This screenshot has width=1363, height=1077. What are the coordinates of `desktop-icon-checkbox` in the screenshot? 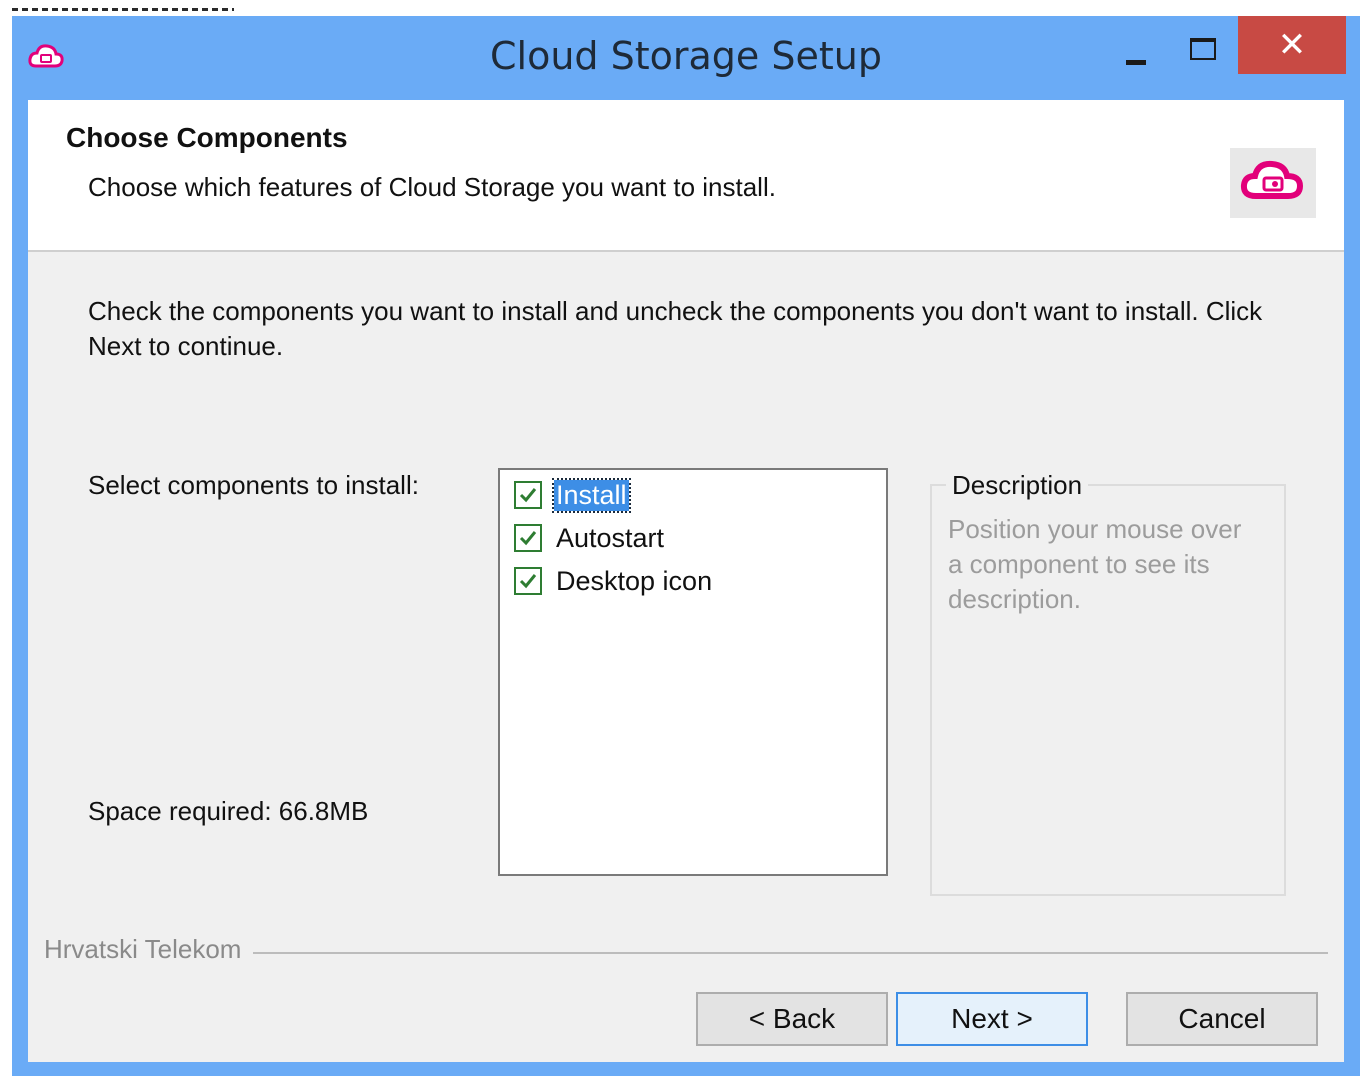 It's located at (528, 581).